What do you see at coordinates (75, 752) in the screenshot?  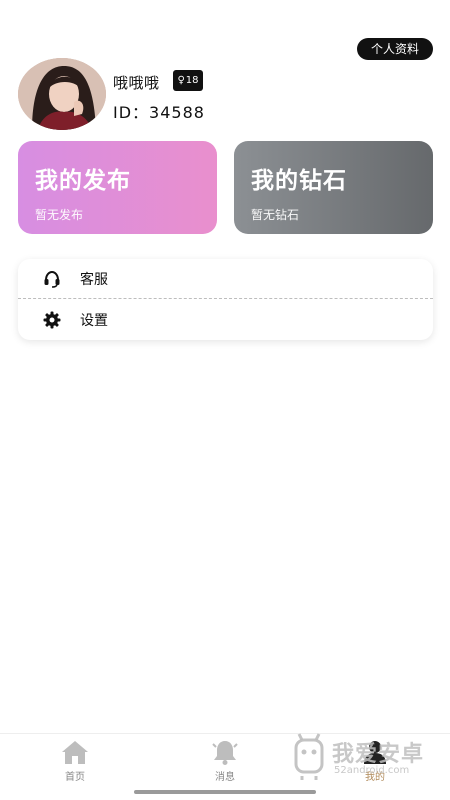 I see `home-icon` at bounding box center [75, 752].